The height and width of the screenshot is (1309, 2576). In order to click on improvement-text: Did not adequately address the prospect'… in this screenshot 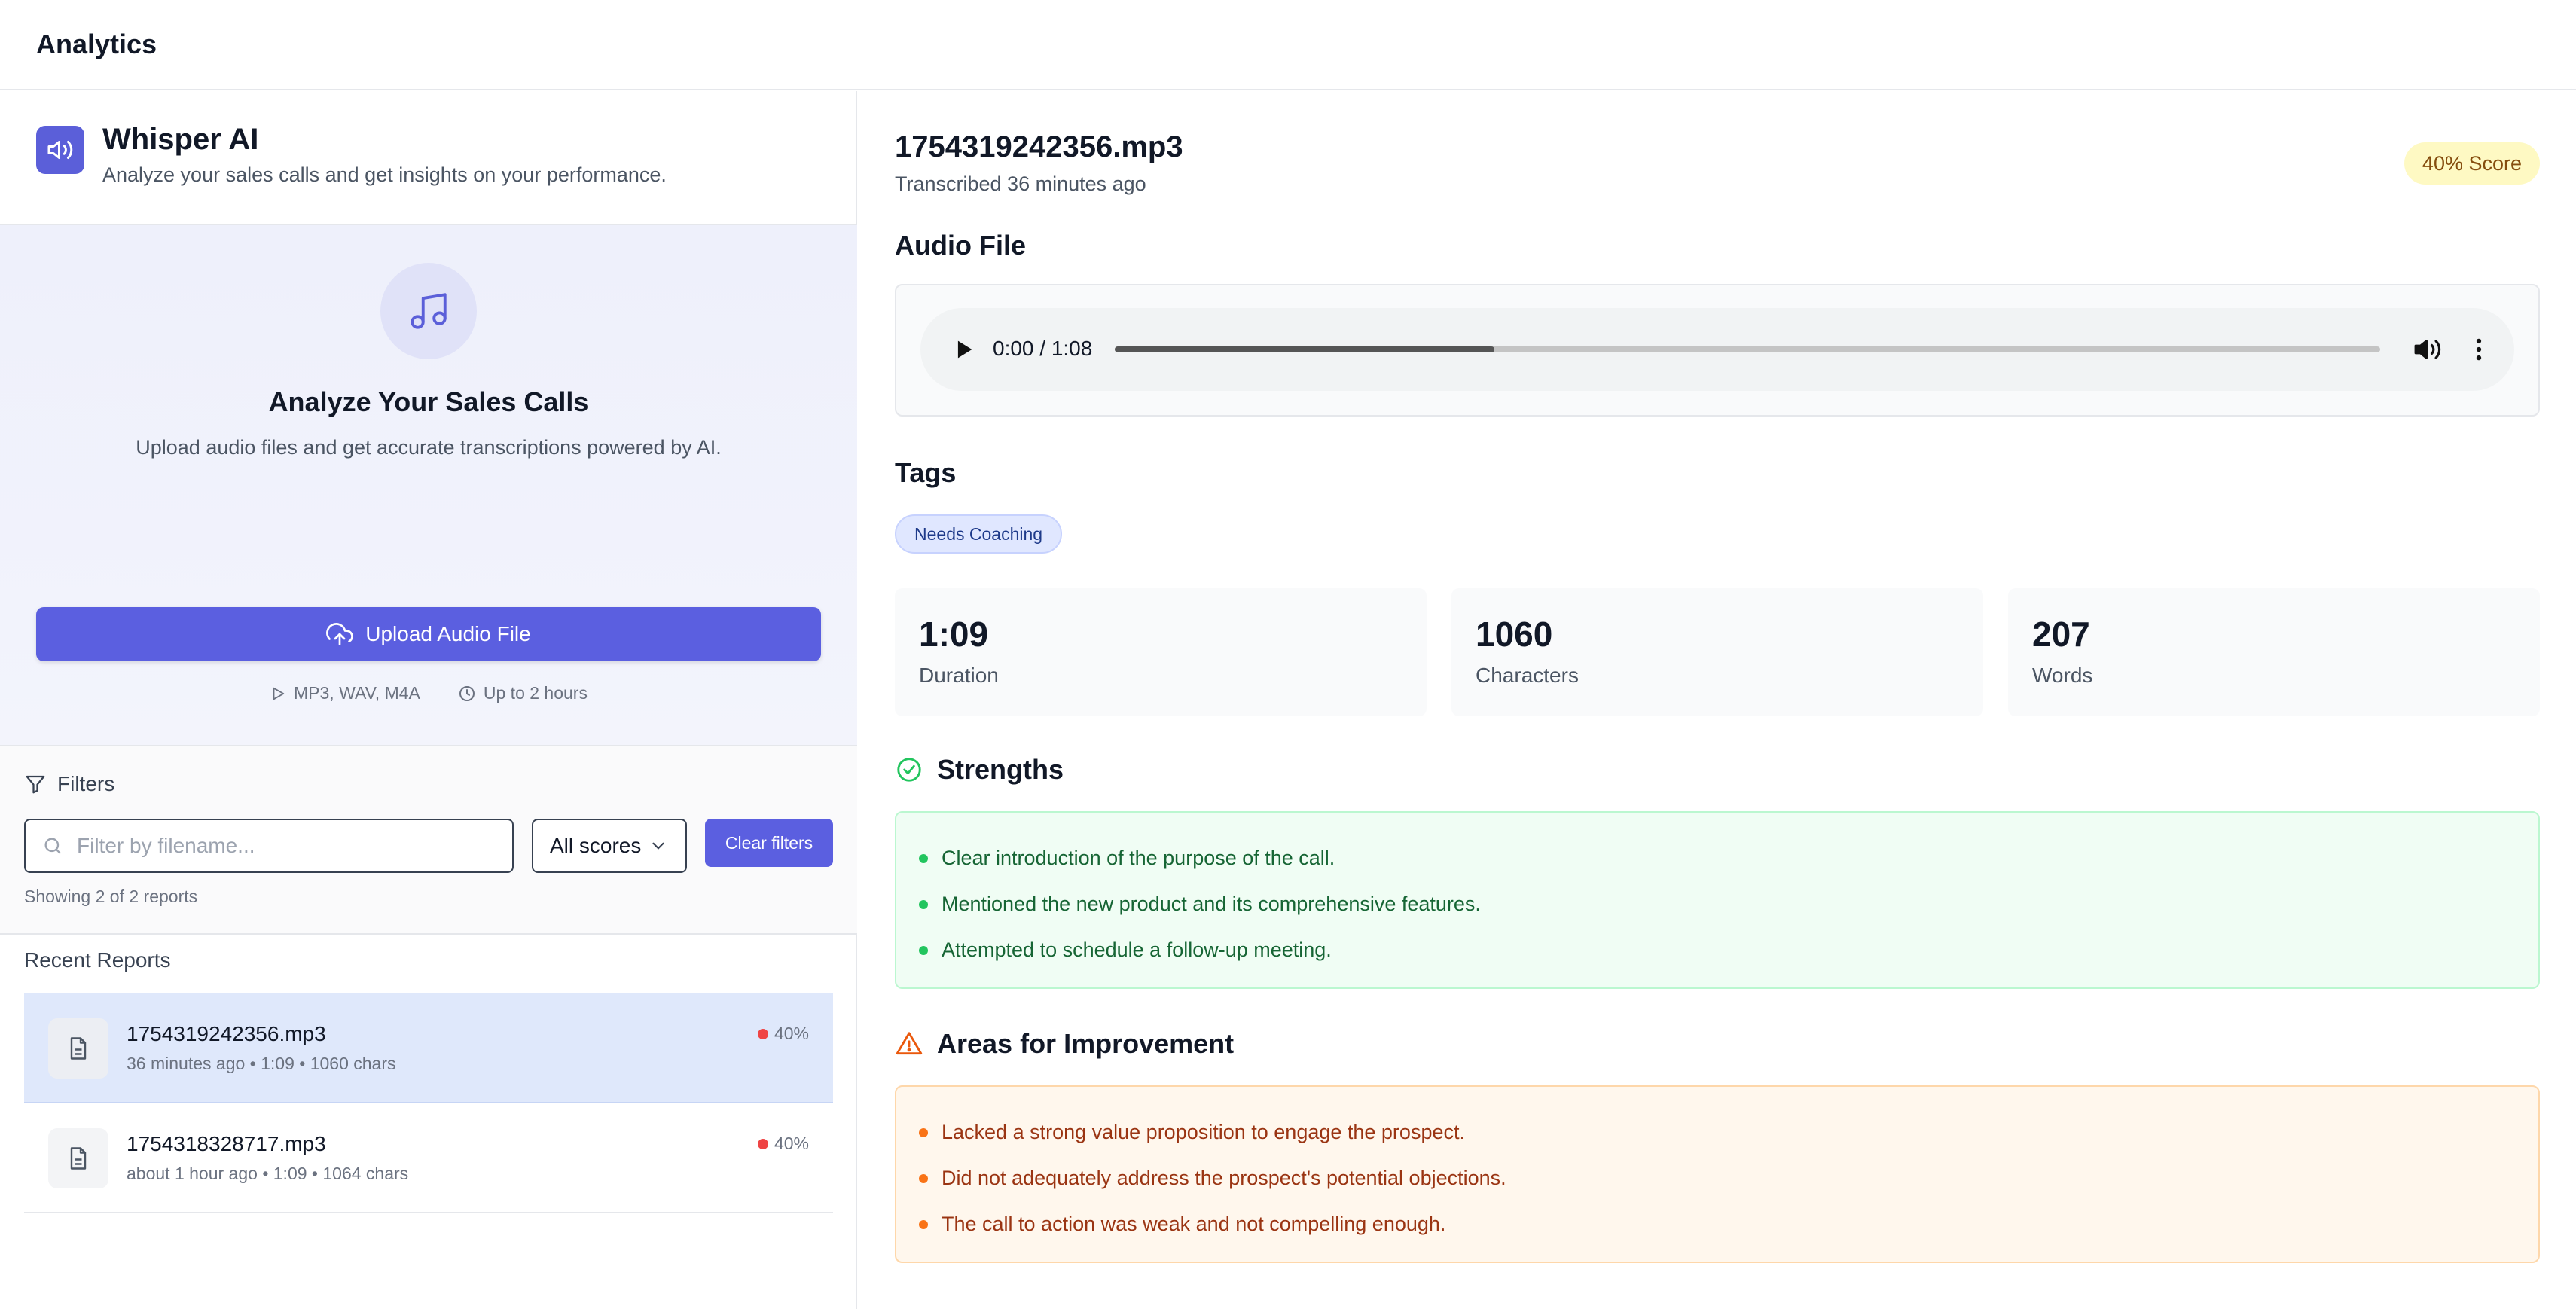, I will do `click(1224, 1178)`.